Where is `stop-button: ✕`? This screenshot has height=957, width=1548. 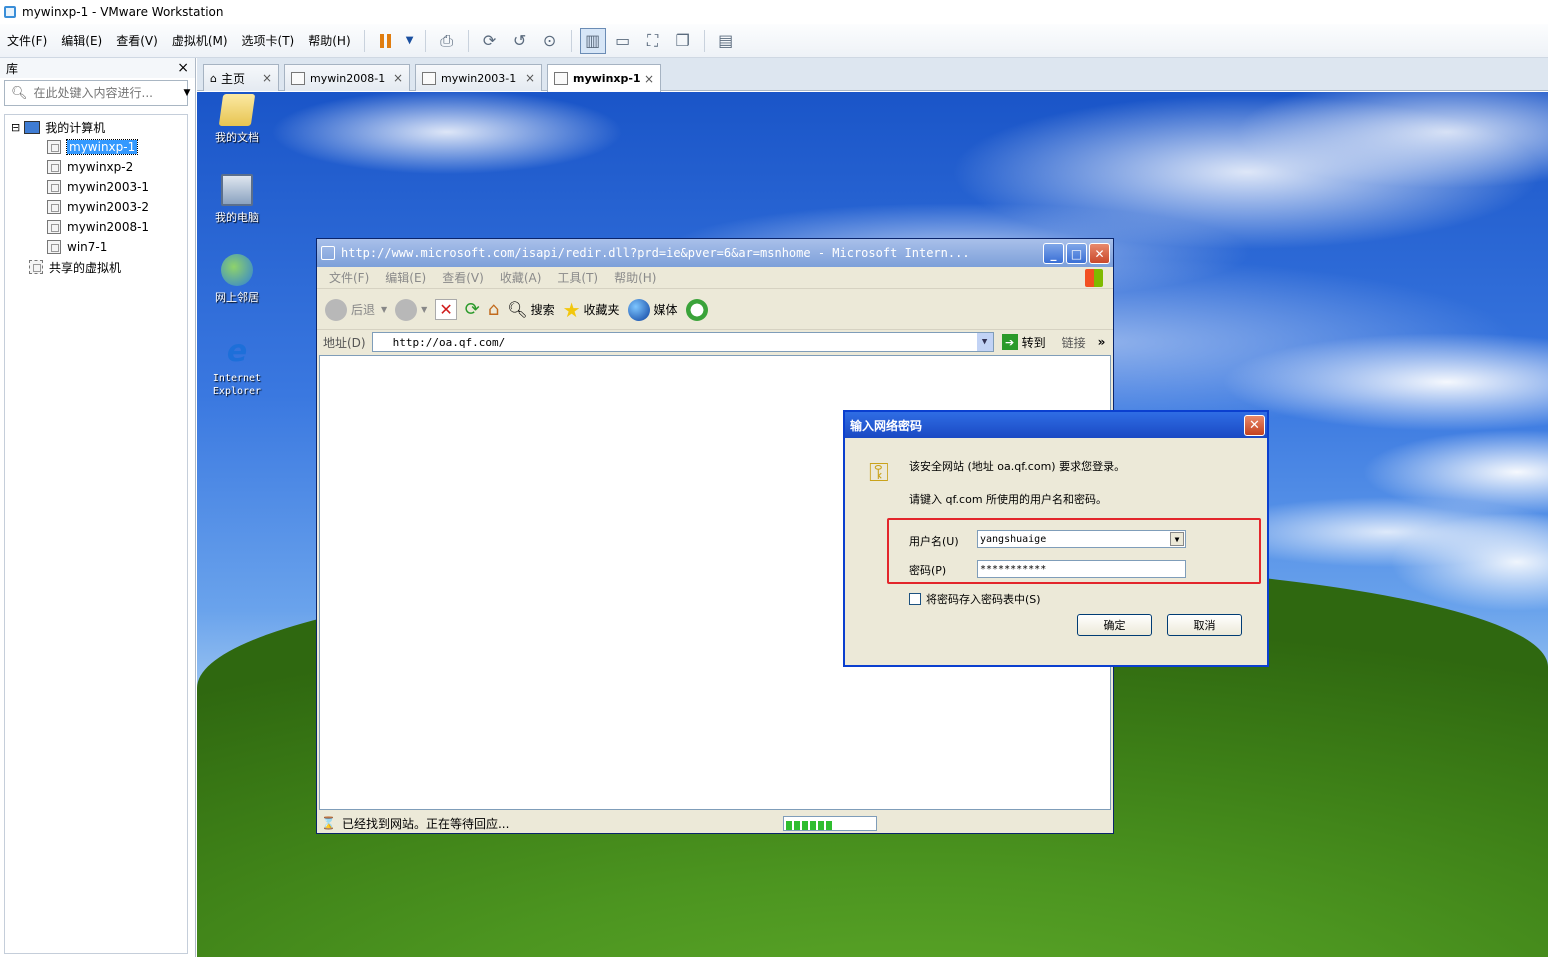 stop-button: ✕ is located at coordinates (446, 309).